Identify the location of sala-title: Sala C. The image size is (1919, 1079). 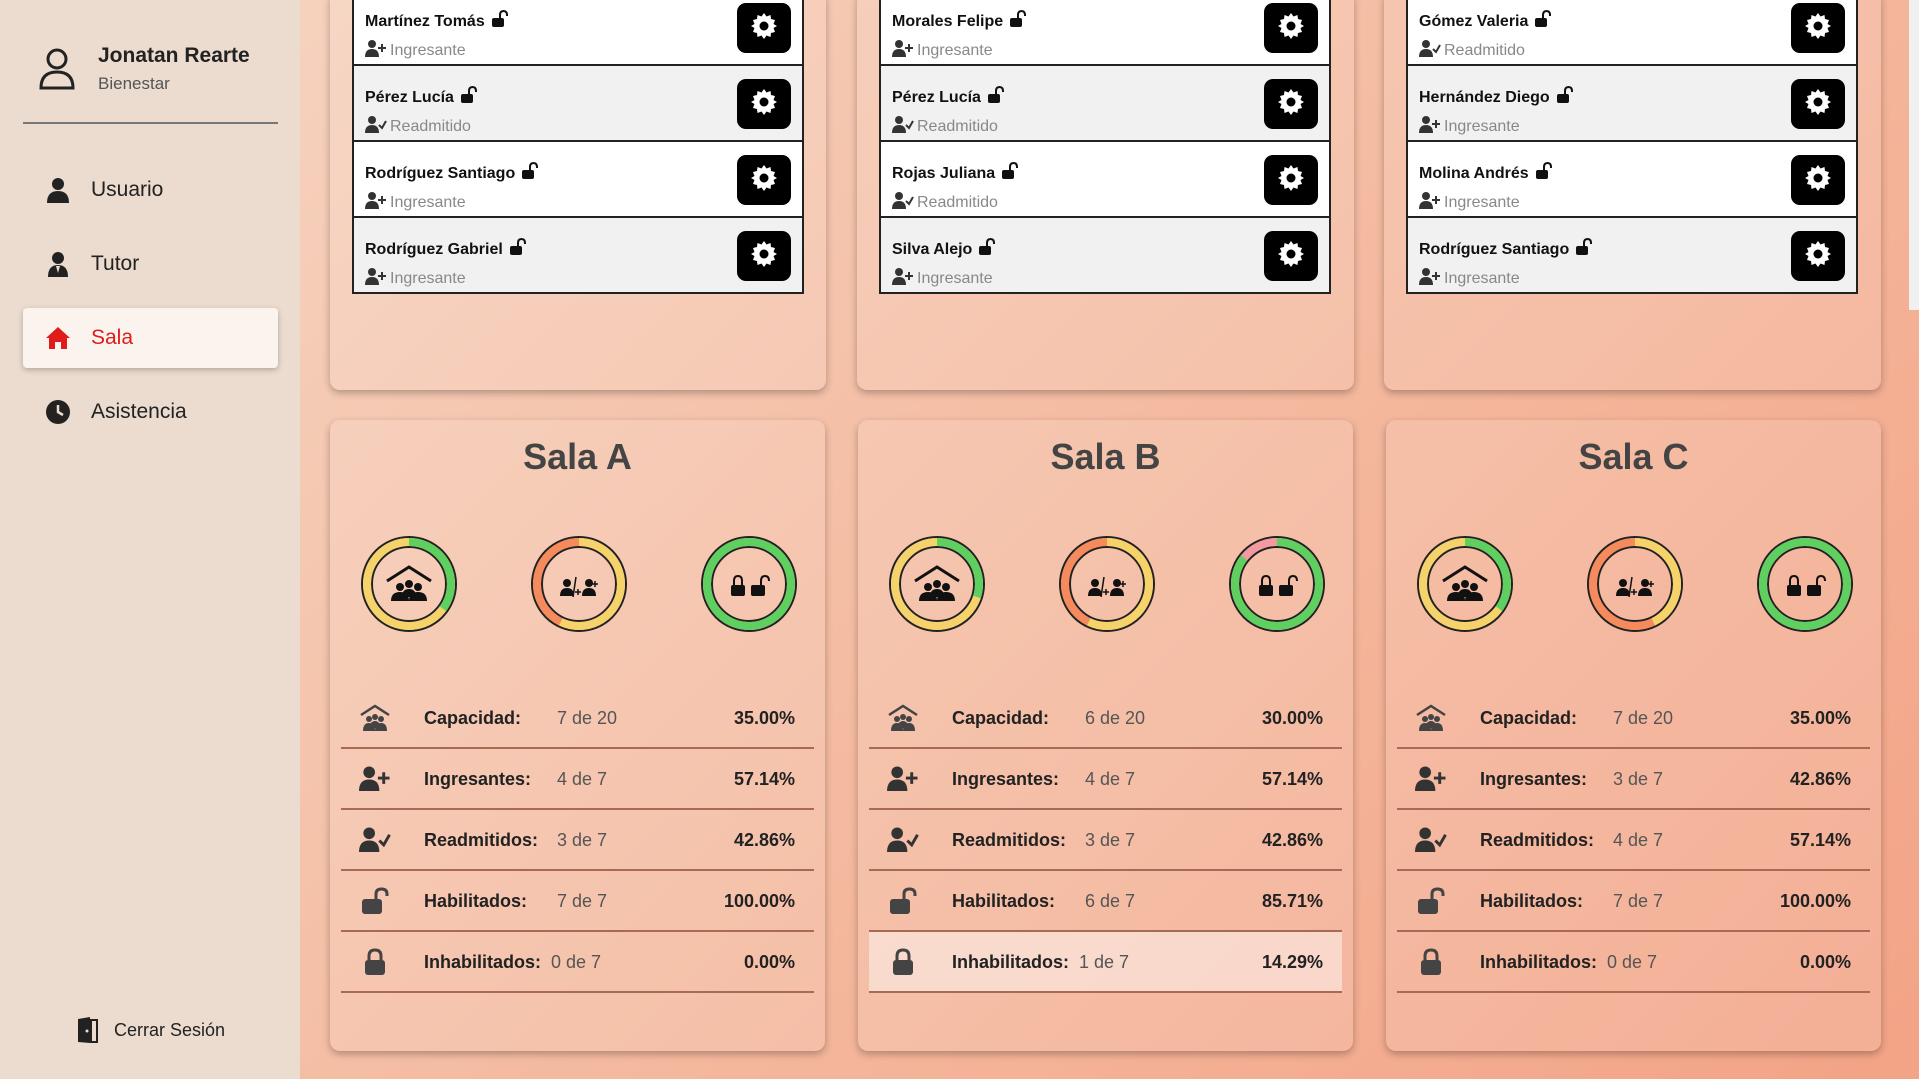
(1633, 456).